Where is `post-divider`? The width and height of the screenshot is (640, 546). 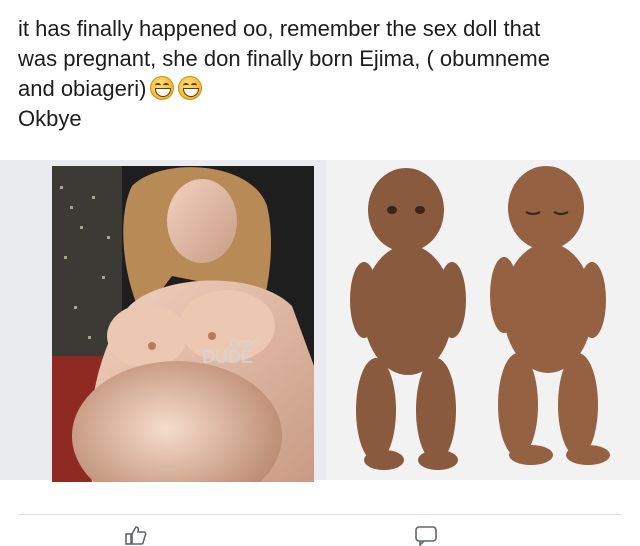
post-divider is located at coordinates (320, 514).